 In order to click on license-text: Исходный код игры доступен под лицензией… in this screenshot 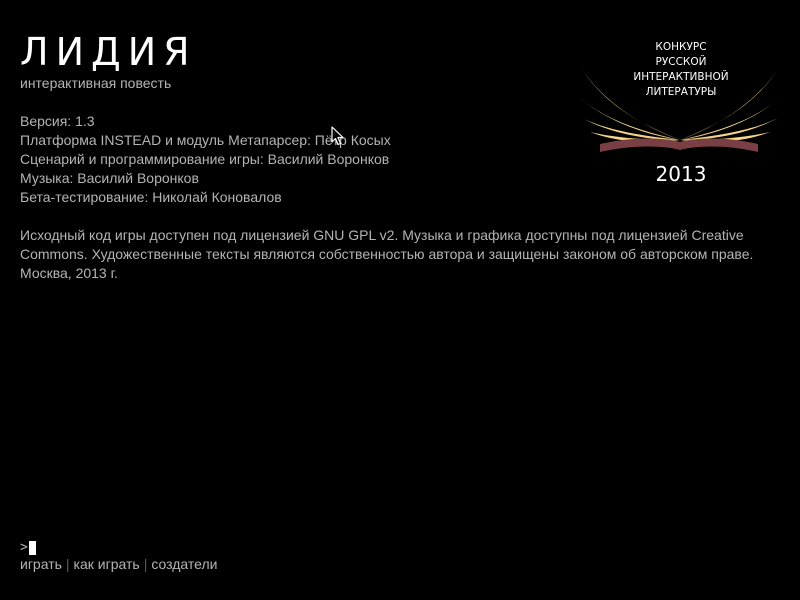, I will do `click(400, 254)`.